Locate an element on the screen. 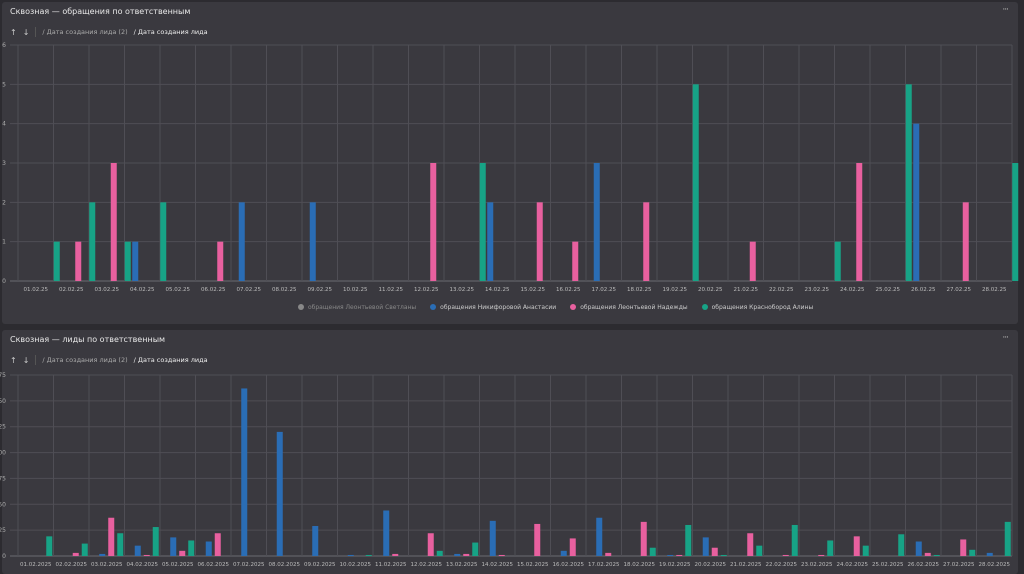  x-tick-label: 04.02.2025 is located at coordinates (143, 565).